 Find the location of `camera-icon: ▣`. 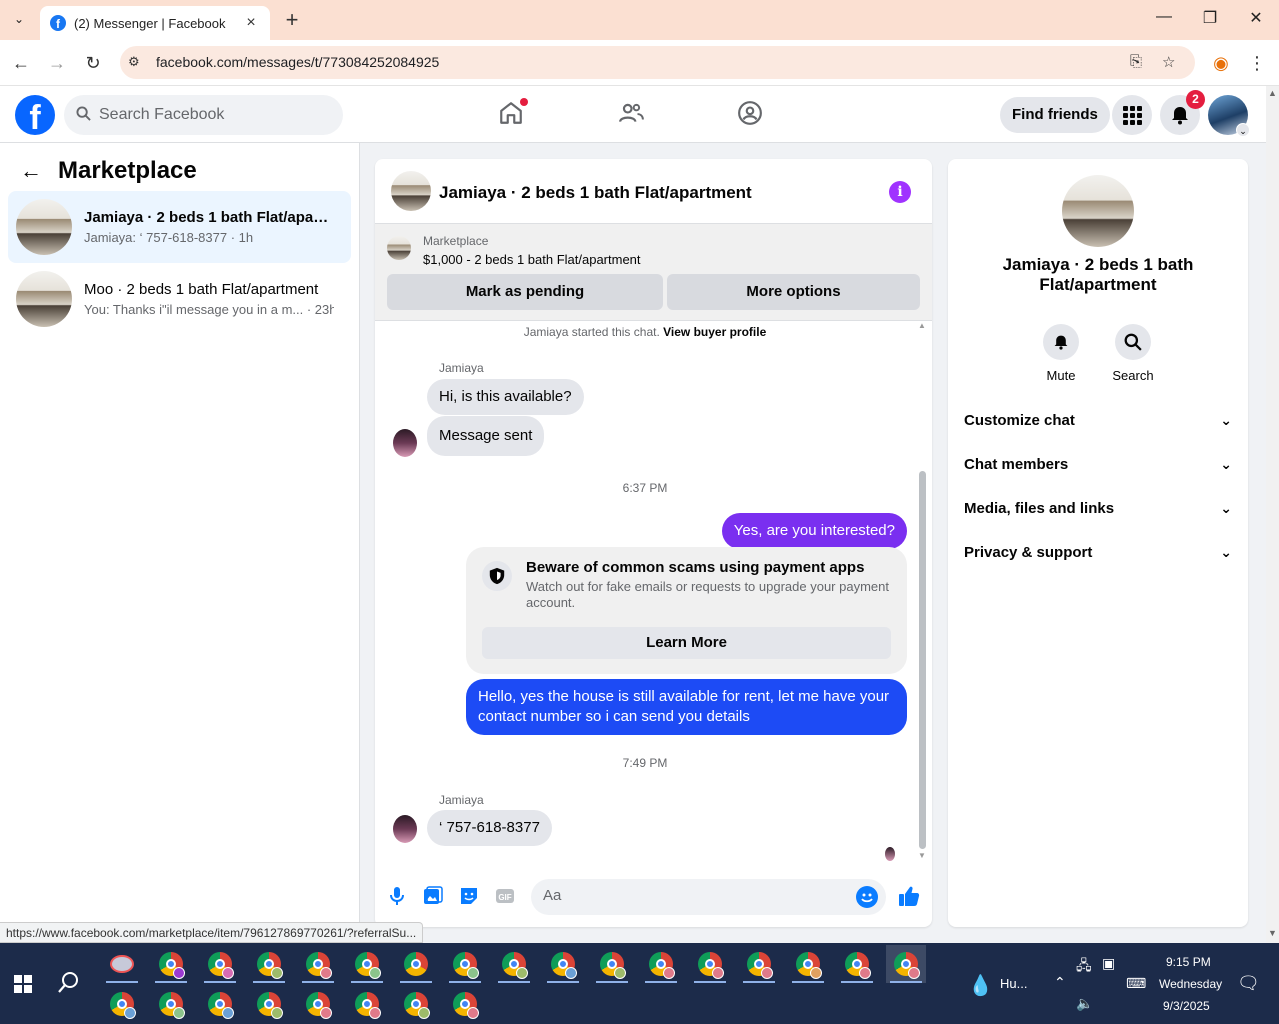

camera-icon: ▣ is located at coordinates (1108, 963).